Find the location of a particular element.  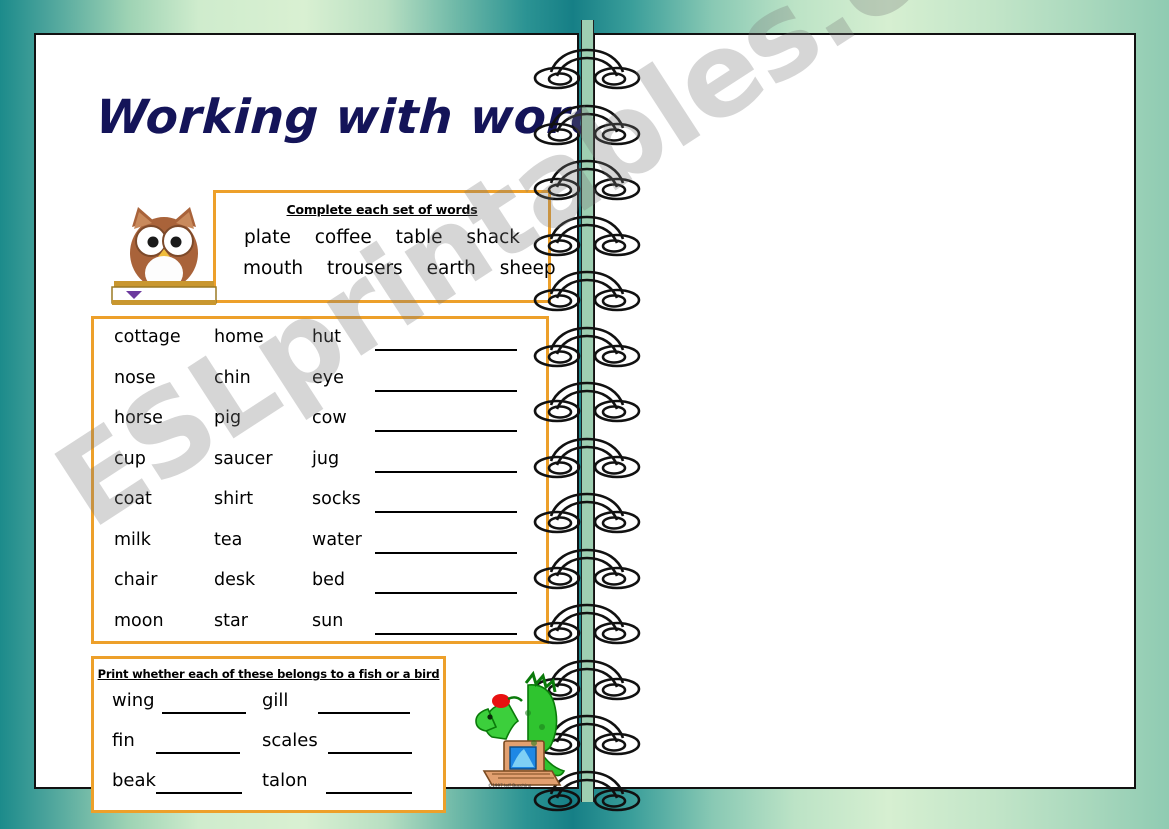

word-set-item: milk is located at coordinates (132, 539).